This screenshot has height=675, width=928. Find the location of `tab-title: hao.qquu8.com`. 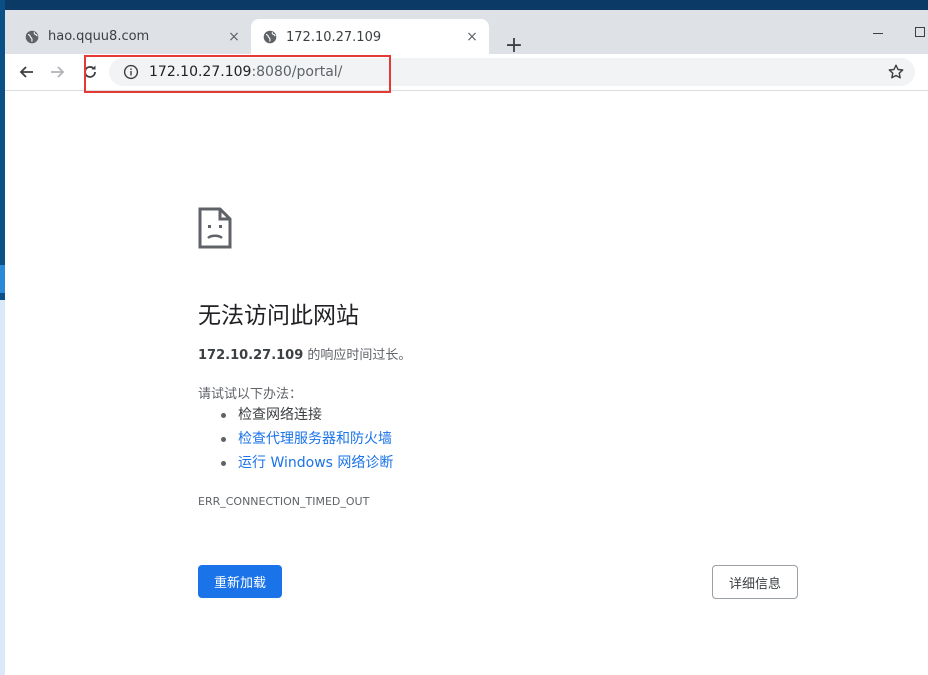

tab-title: hao.qquu8.com is located at coordinates (99, 36).